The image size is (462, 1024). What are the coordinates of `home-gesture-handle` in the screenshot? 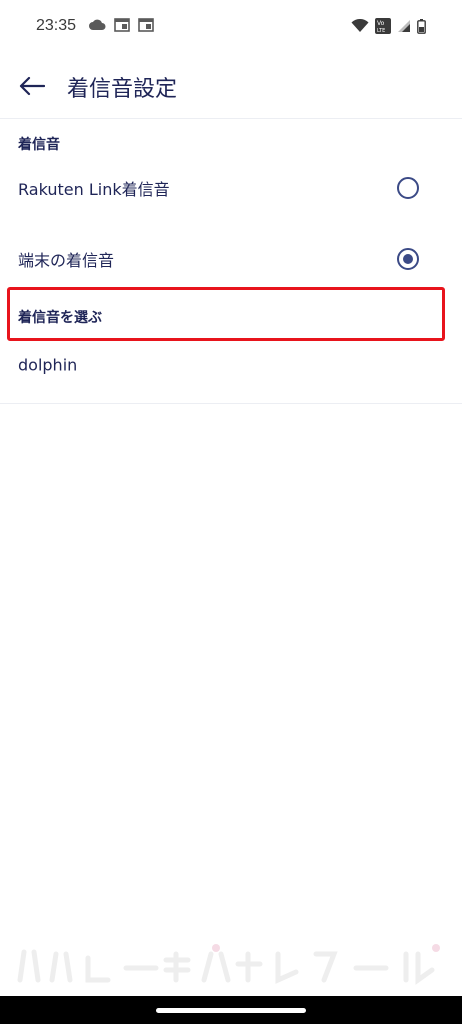 It's located at (231, 1010).